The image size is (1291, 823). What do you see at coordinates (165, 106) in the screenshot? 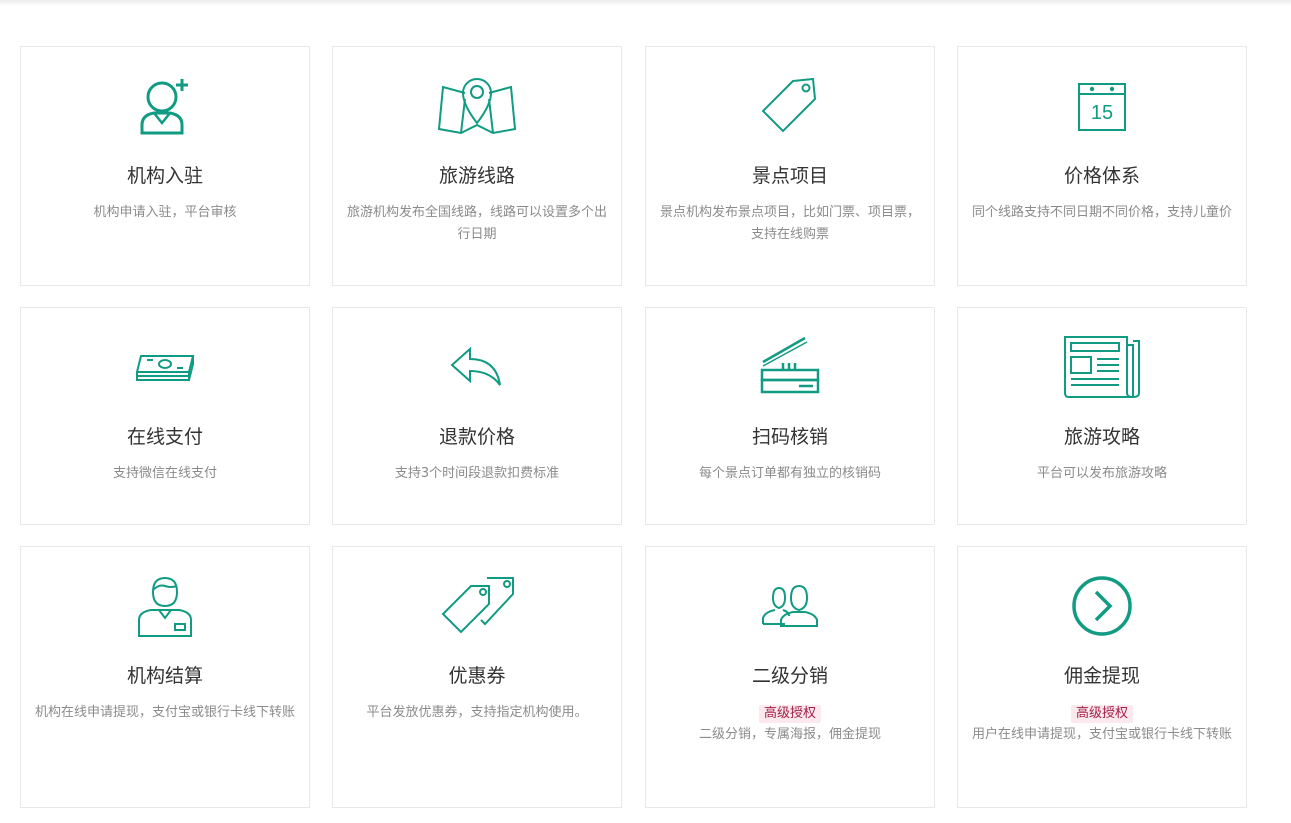
I see `user-add-icon` at bounding box center [165, 106].